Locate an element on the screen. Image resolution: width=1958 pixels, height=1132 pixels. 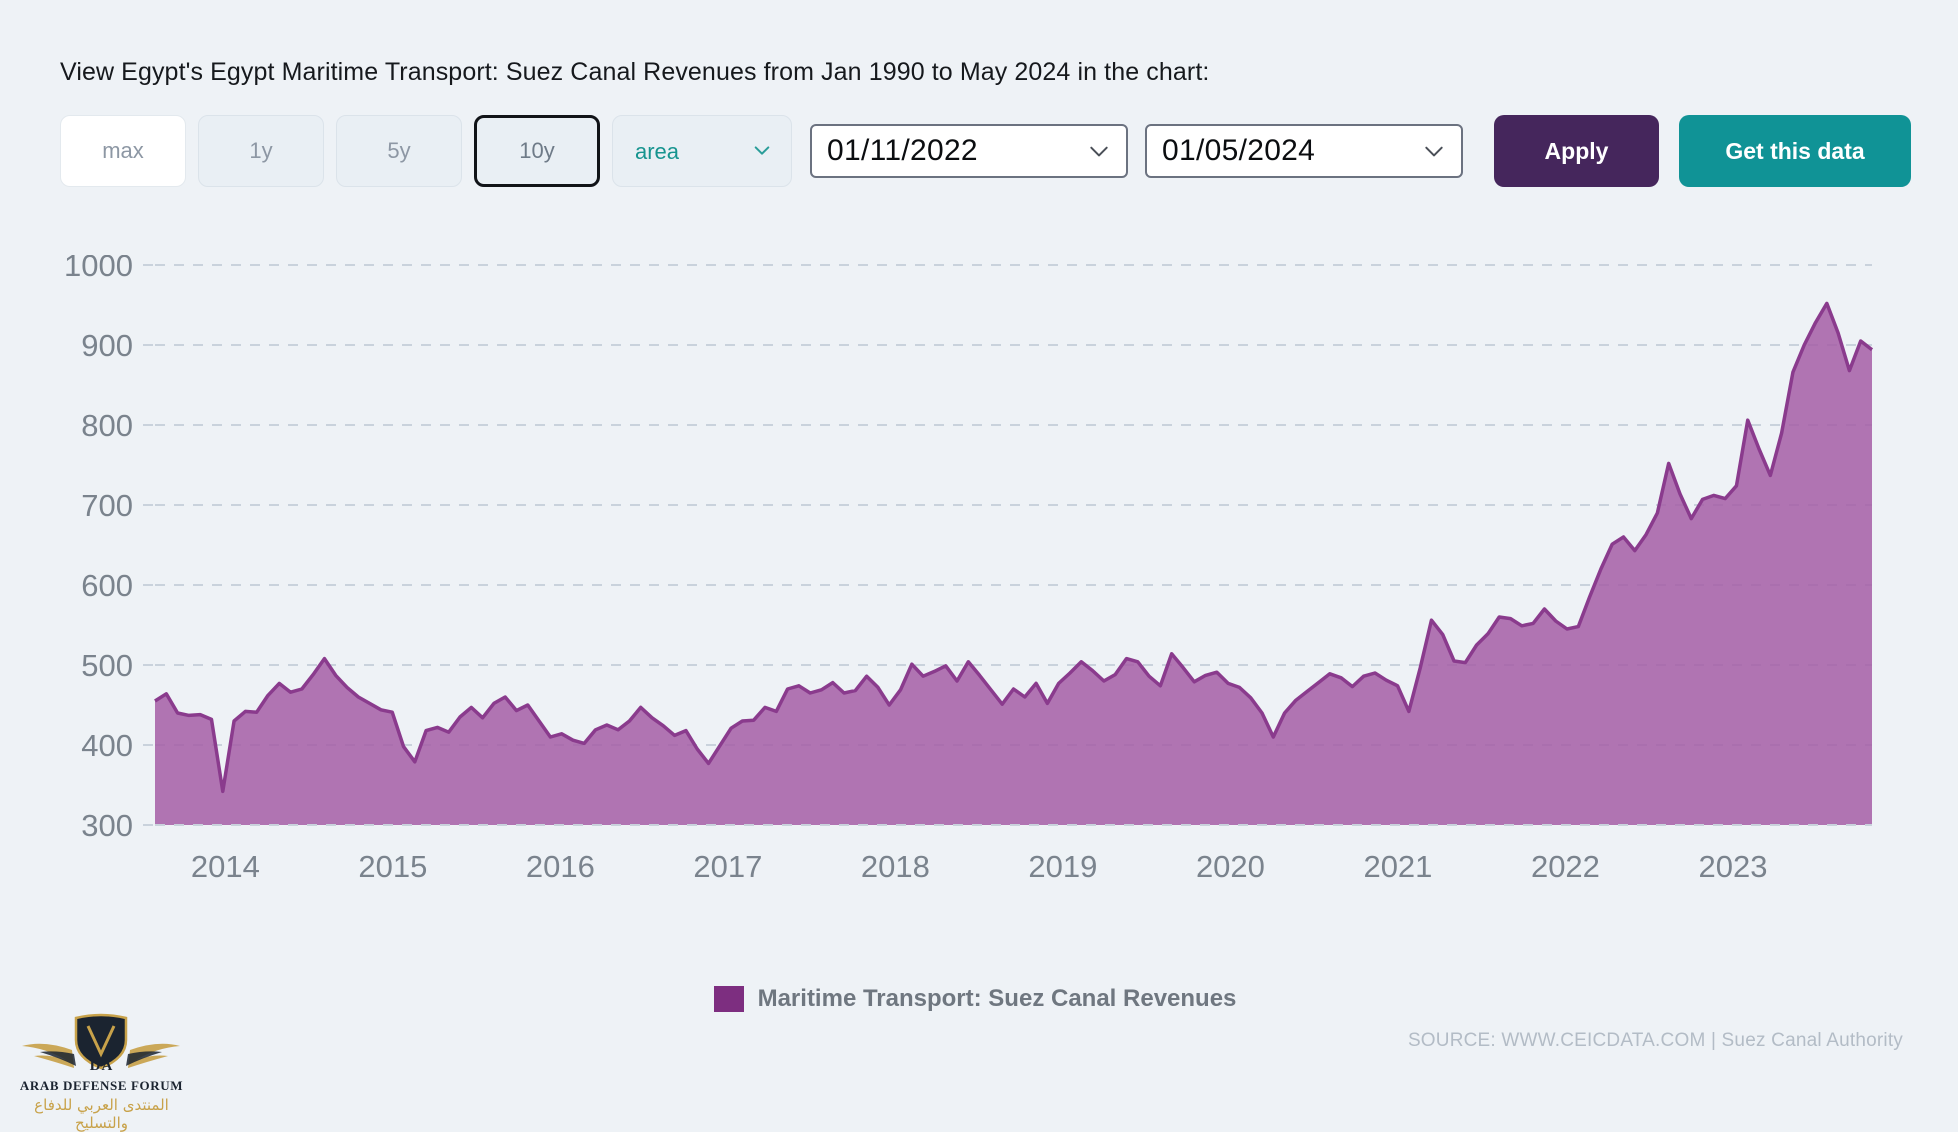
range-button-10y: 10y is located at coordinates (537, 151).